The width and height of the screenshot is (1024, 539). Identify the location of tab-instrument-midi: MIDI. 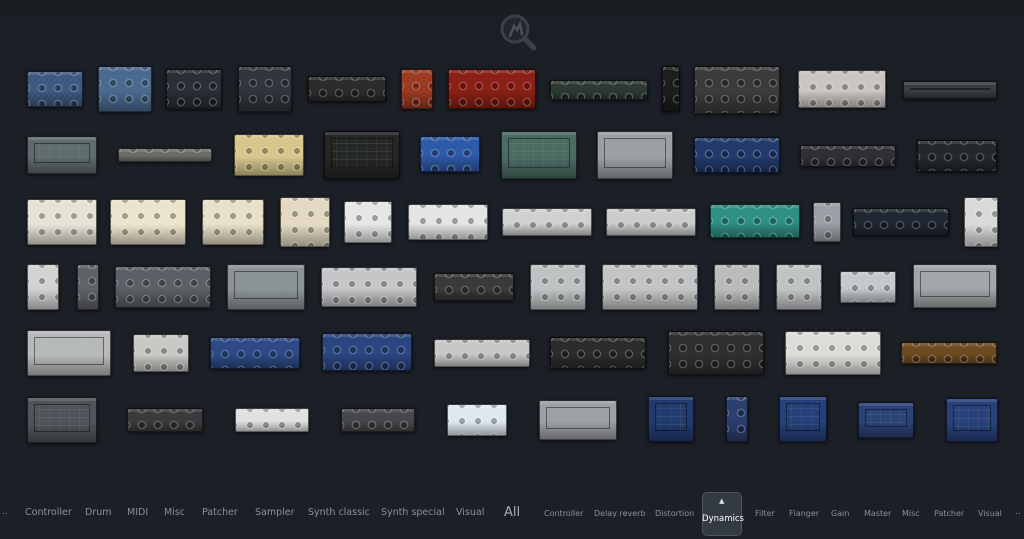
(137, 512).